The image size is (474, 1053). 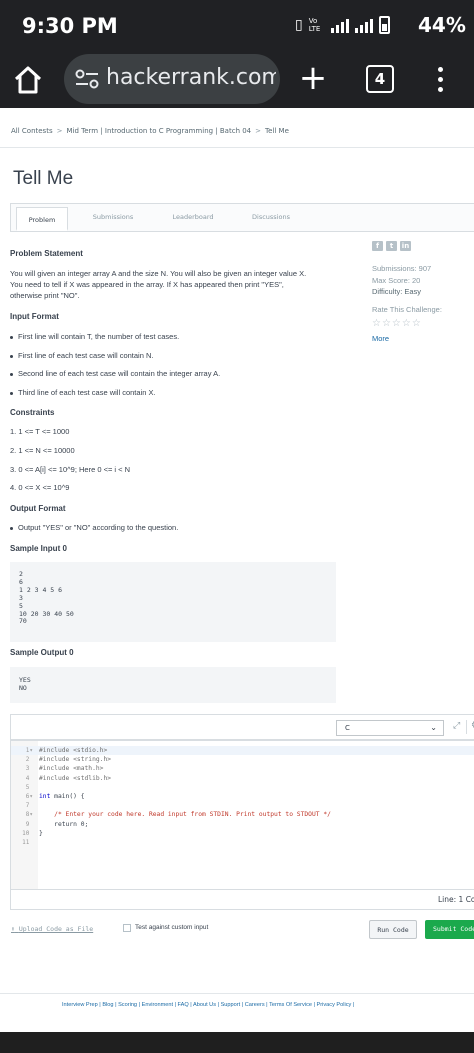 I want to click on tab-switcher-button: 4, so click(x=380, y=79).